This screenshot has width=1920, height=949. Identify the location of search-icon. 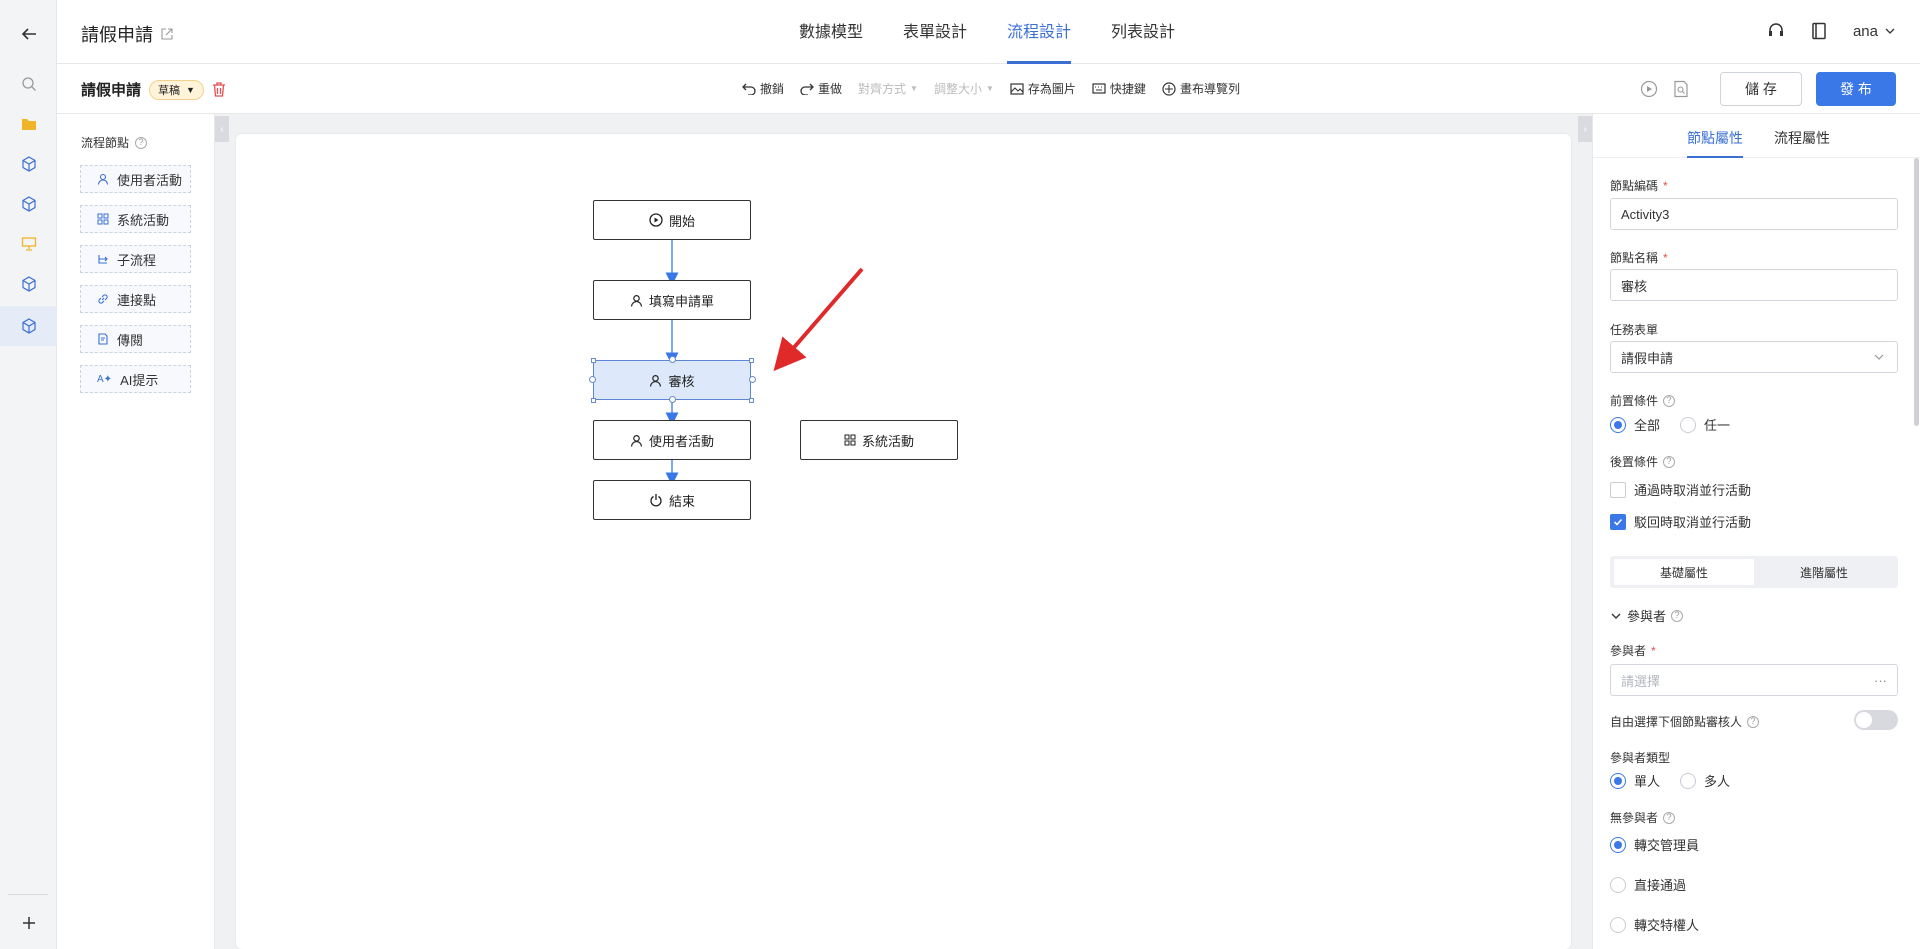
(28, 84).